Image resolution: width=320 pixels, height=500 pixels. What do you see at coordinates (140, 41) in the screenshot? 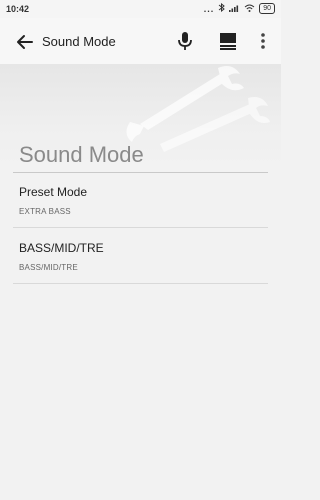
I see `app-bar: Sound Mode` at bounding box center [140, 41].